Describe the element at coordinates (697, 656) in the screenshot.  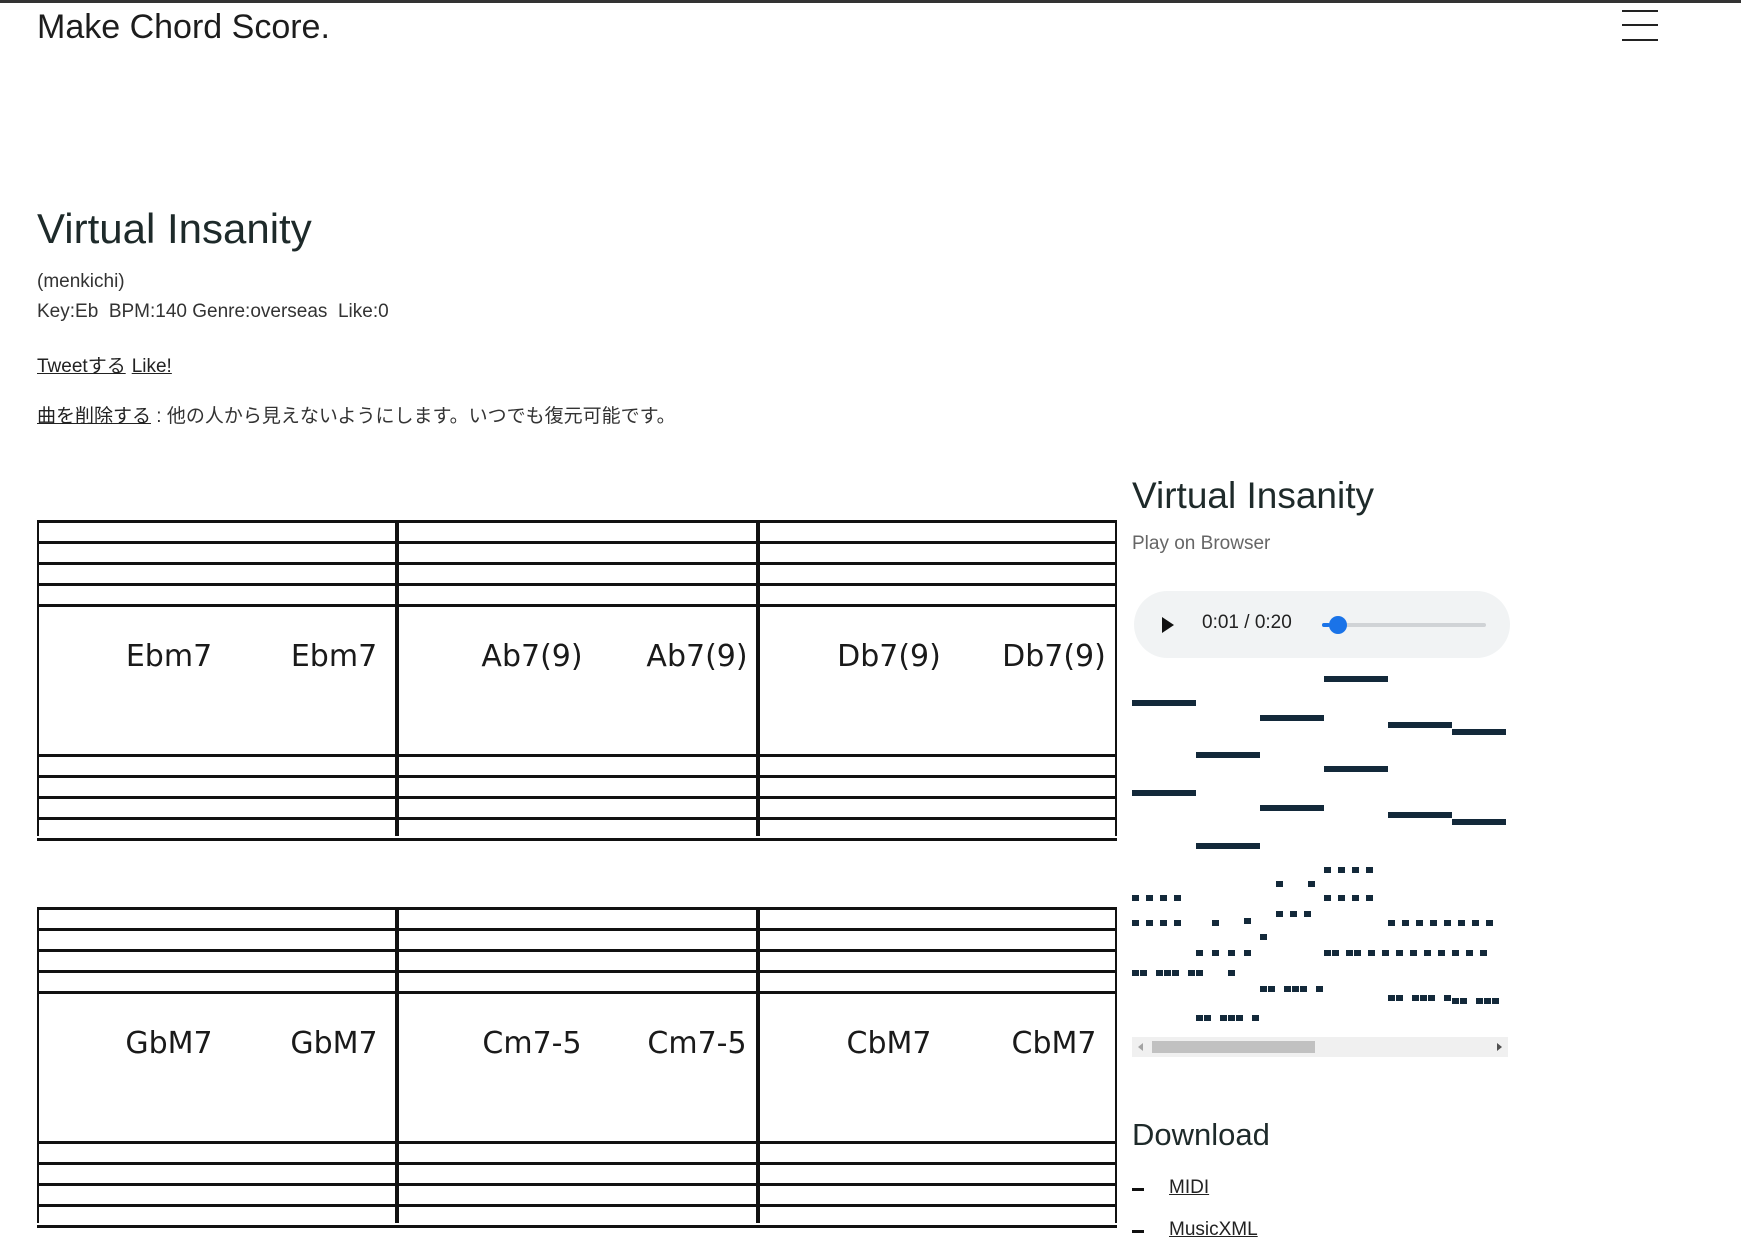
I see `chord-symbol: Ab7(9)` at that location.